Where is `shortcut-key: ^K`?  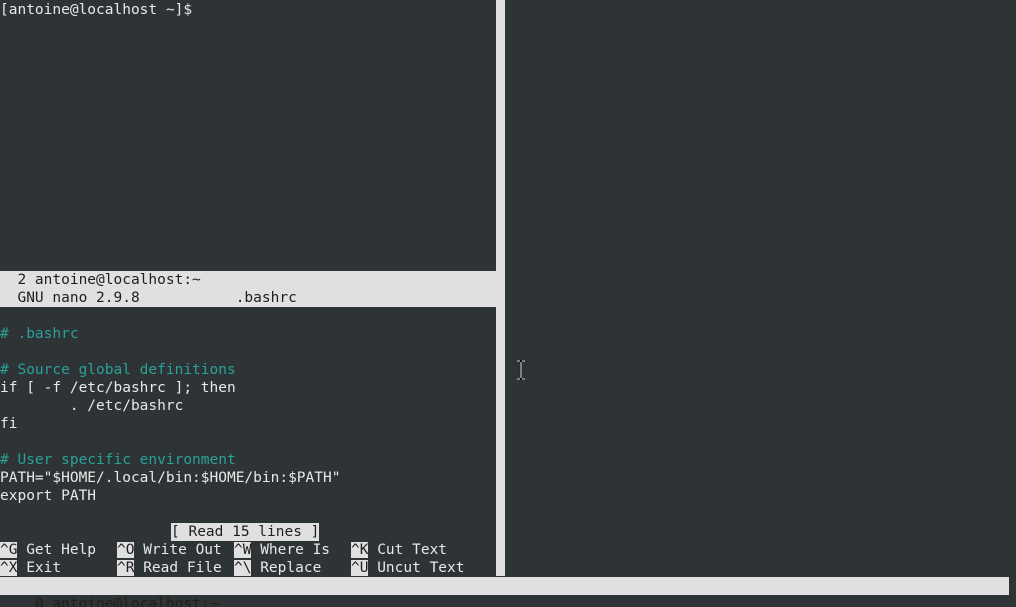
shortcut-key: ^K is located at coordinates (360, 550).